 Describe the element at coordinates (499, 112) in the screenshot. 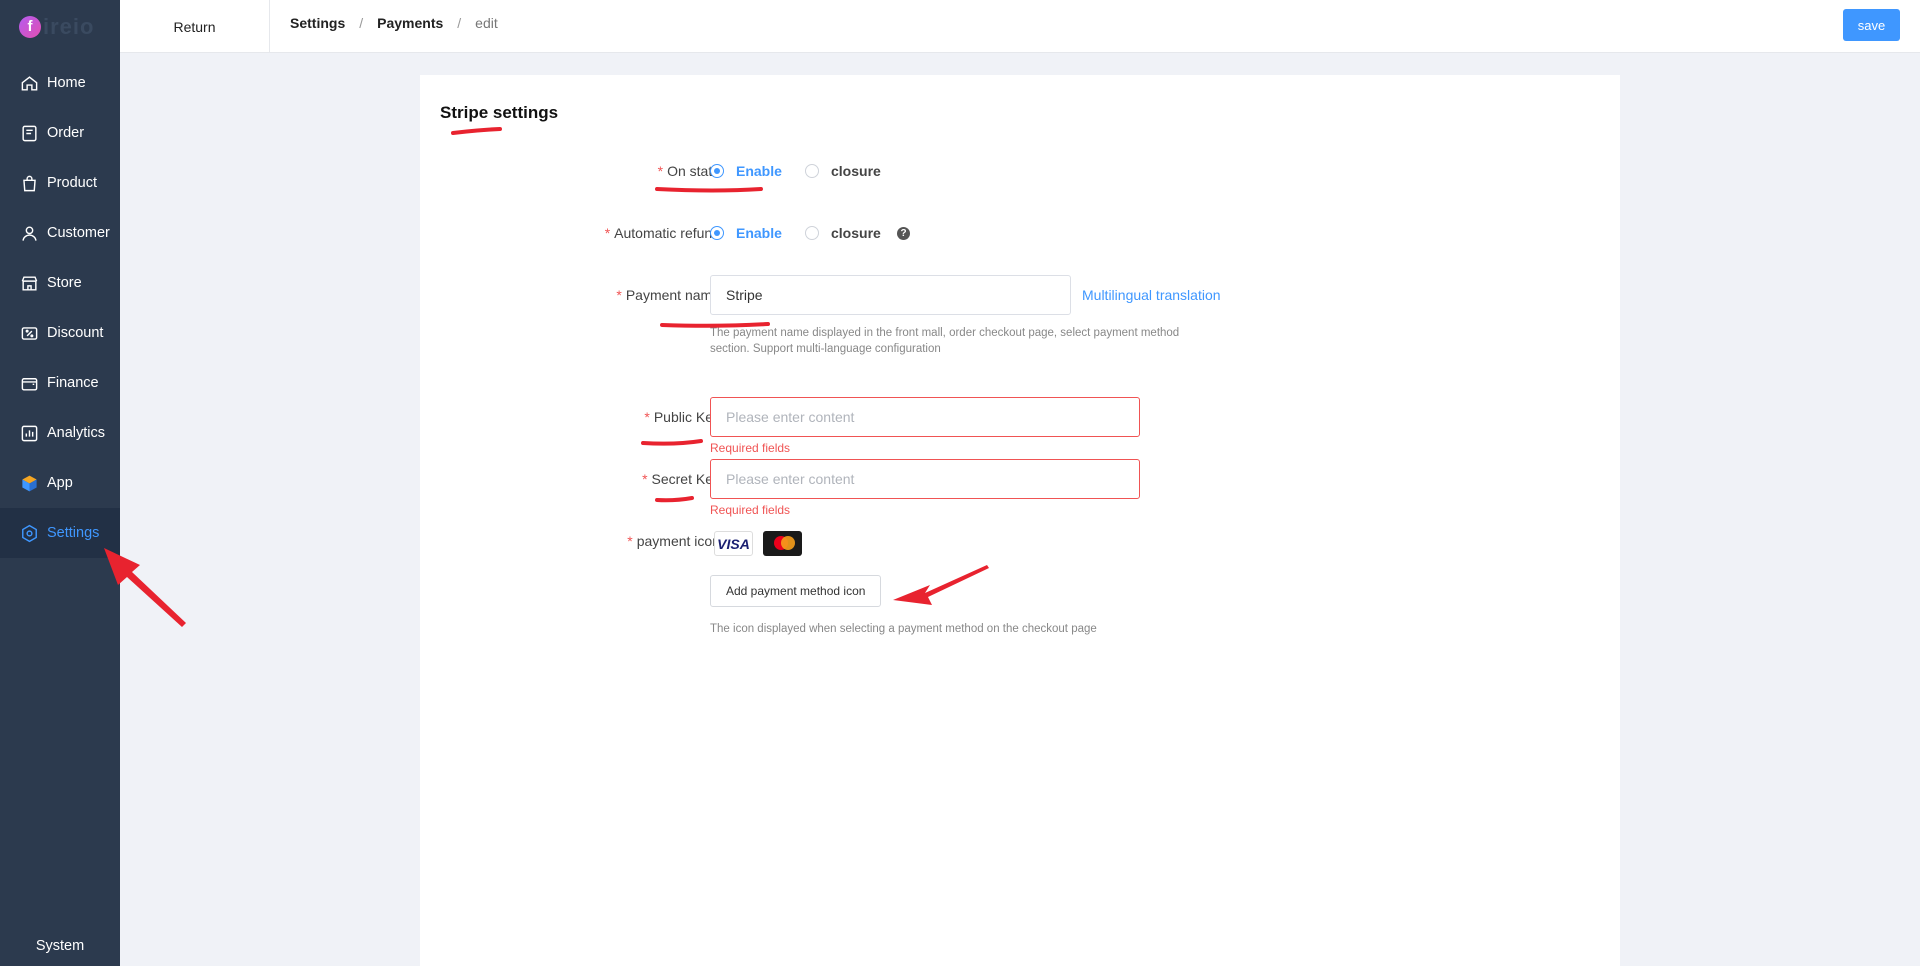

I see `page-title: Stripe settings` at that location.